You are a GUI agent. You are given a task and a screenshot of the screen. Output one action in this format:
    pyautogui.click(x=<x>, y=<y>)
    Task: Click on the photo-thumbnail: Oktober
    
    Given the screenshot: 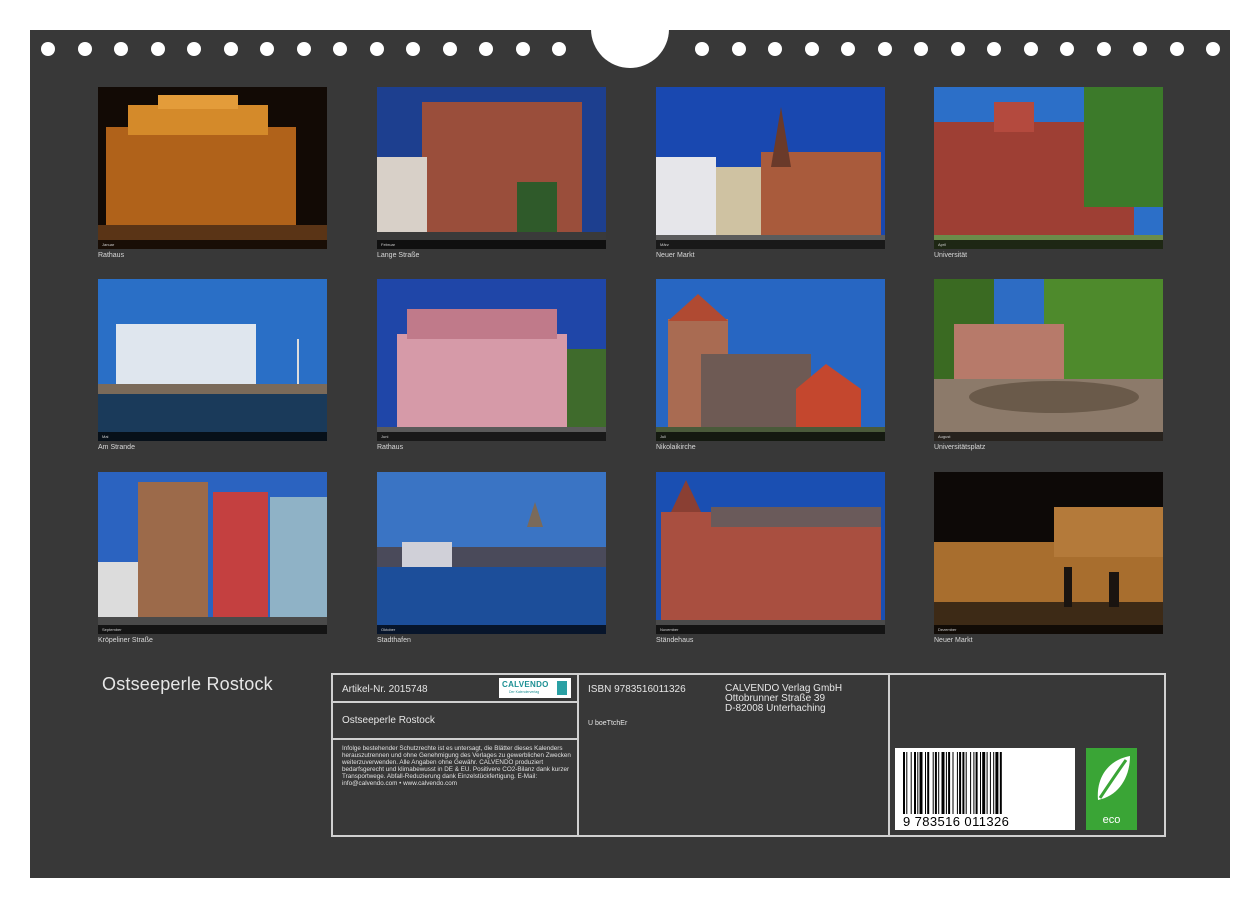 What is the action you would take?
    pyautogui.click(x=491, y=553)
    